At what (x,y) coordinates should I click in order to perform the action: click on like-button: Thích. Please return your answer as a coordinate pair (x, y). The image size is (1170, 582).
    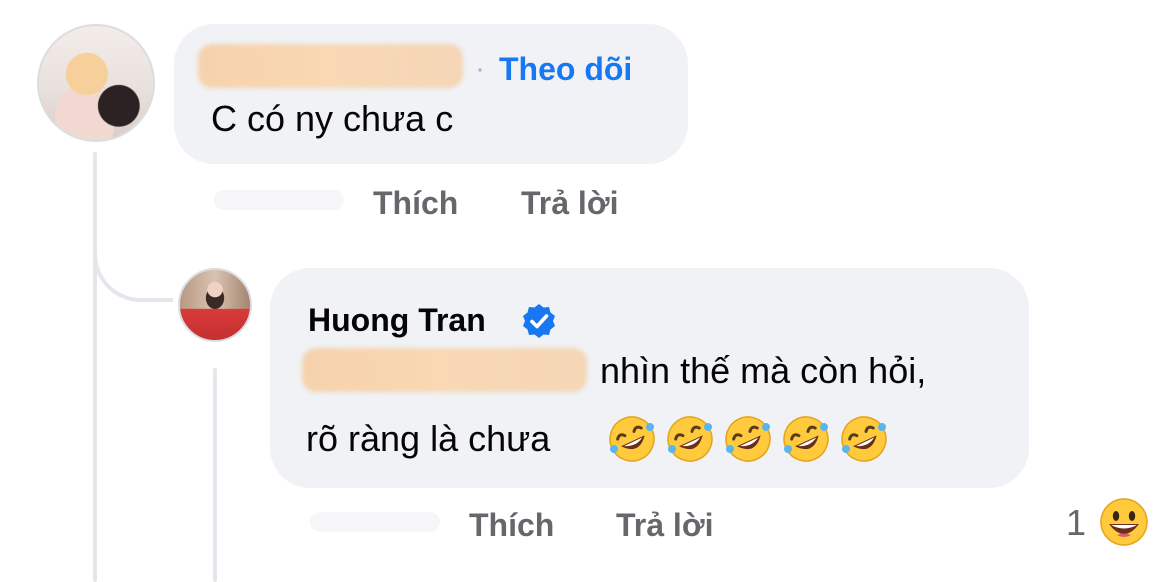
    Looking at the image, I should click on (415, 203).